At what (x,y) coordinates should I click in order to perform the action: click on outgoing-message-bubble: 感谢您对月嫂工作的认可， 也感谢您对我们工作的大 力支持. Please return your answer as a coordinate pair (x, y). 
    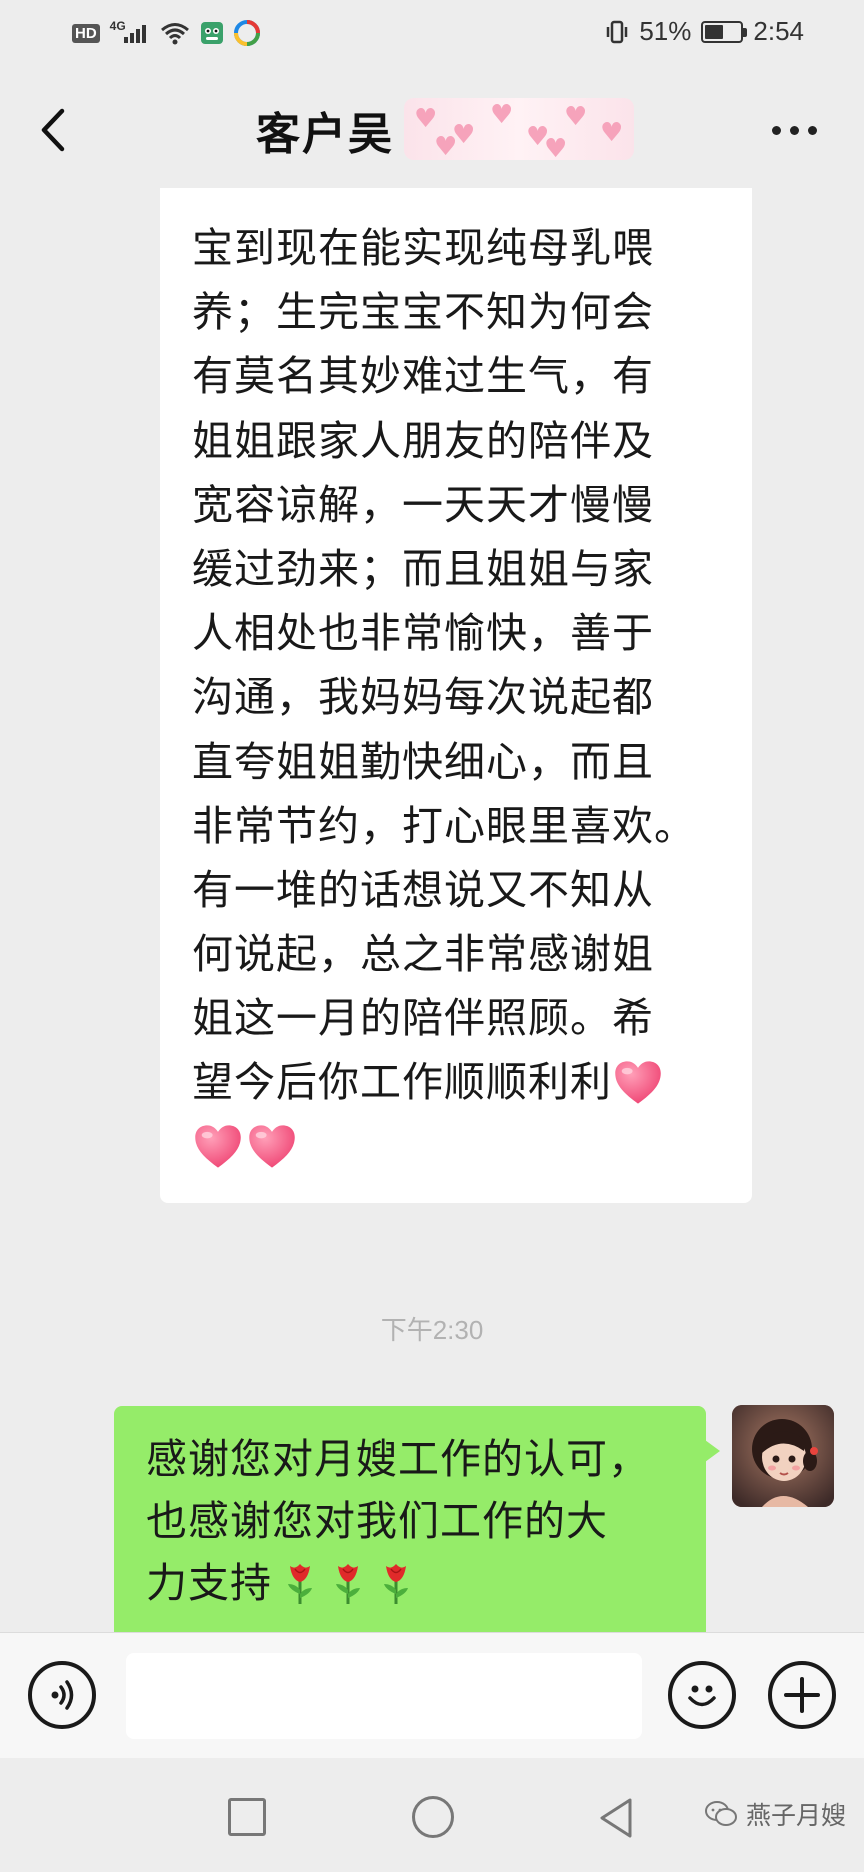
    Looking at the image, I should click on (417, 1519).